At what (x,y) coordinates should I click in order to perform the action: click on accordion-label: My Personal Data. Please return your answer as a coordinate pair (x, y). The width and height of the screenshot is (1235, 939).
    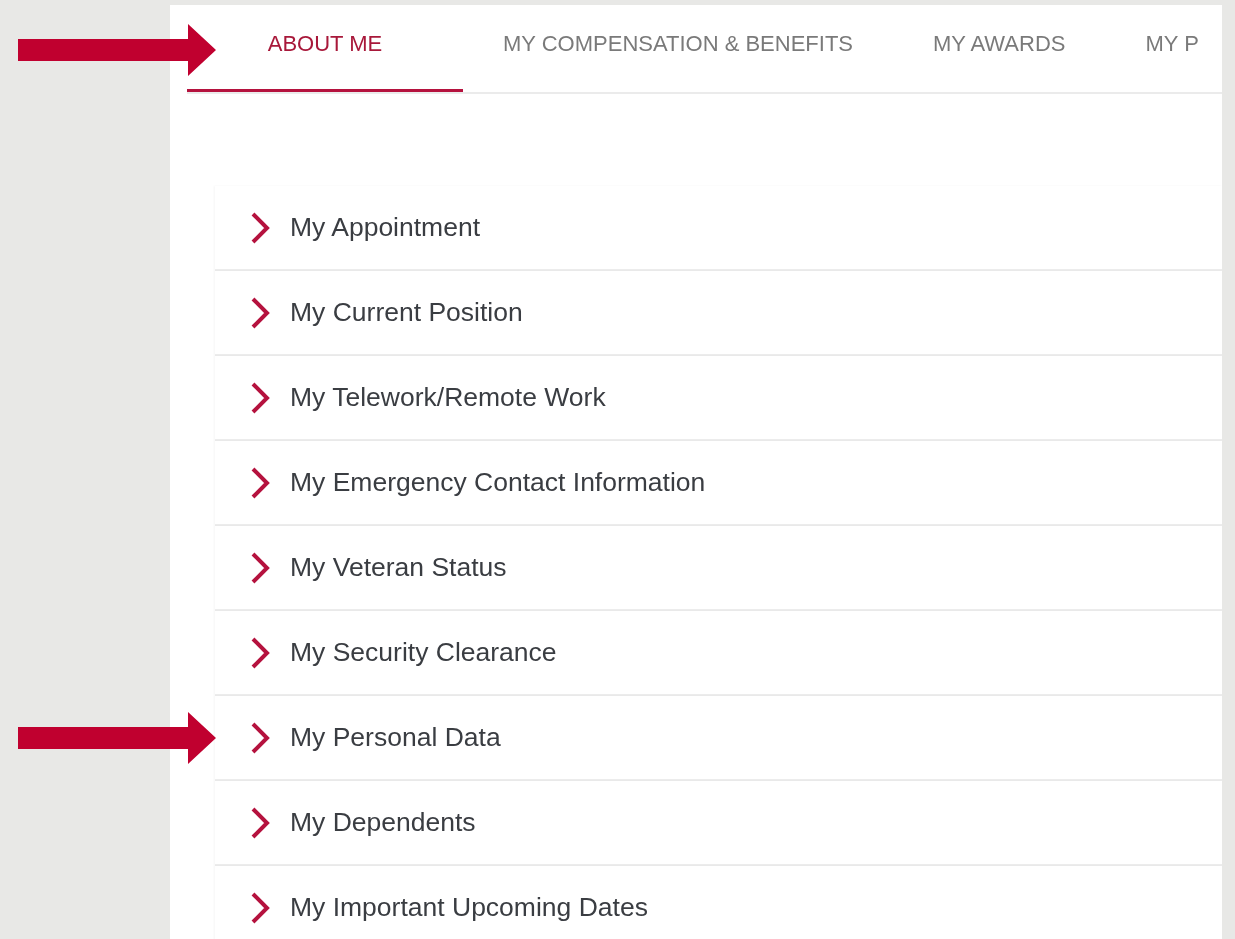
    Looking at the image, I should click on (395, 737).